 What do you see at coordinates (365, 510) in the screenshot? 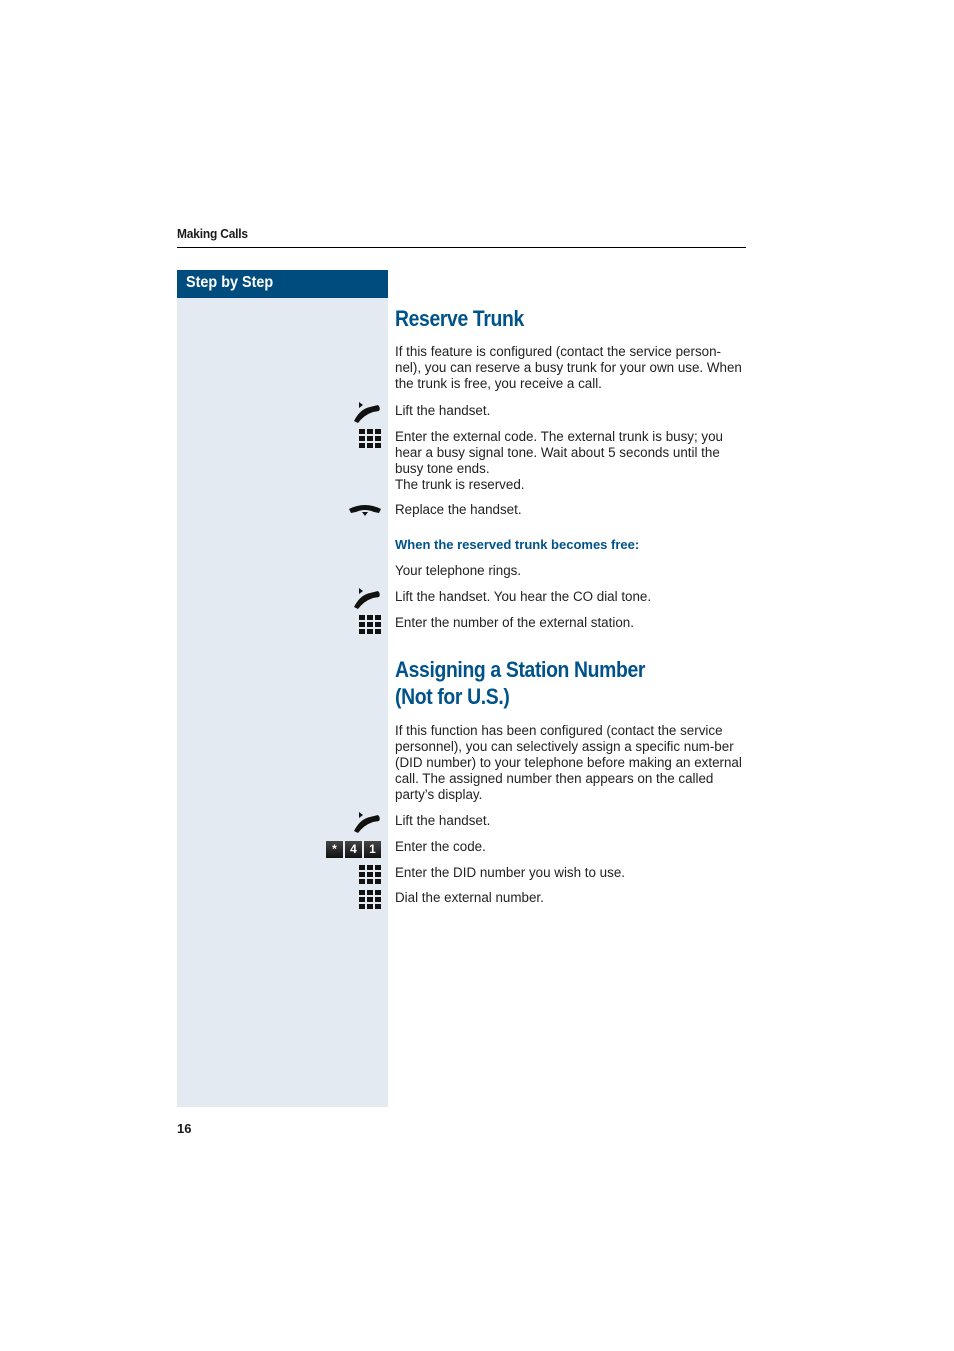
I see `handset-replace-icon` at bounding box center [365, 510].